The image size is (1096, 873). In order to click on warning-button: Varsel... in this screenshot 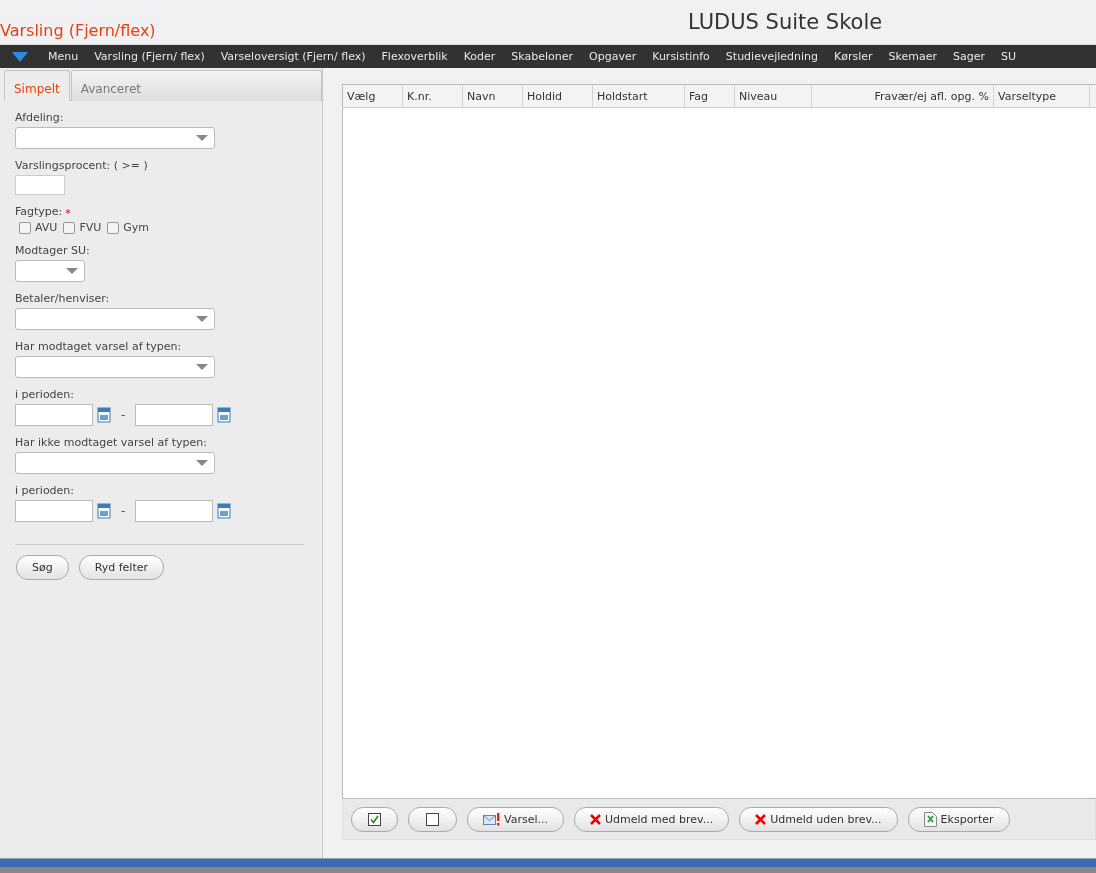, I will do `click(515, 819)`.